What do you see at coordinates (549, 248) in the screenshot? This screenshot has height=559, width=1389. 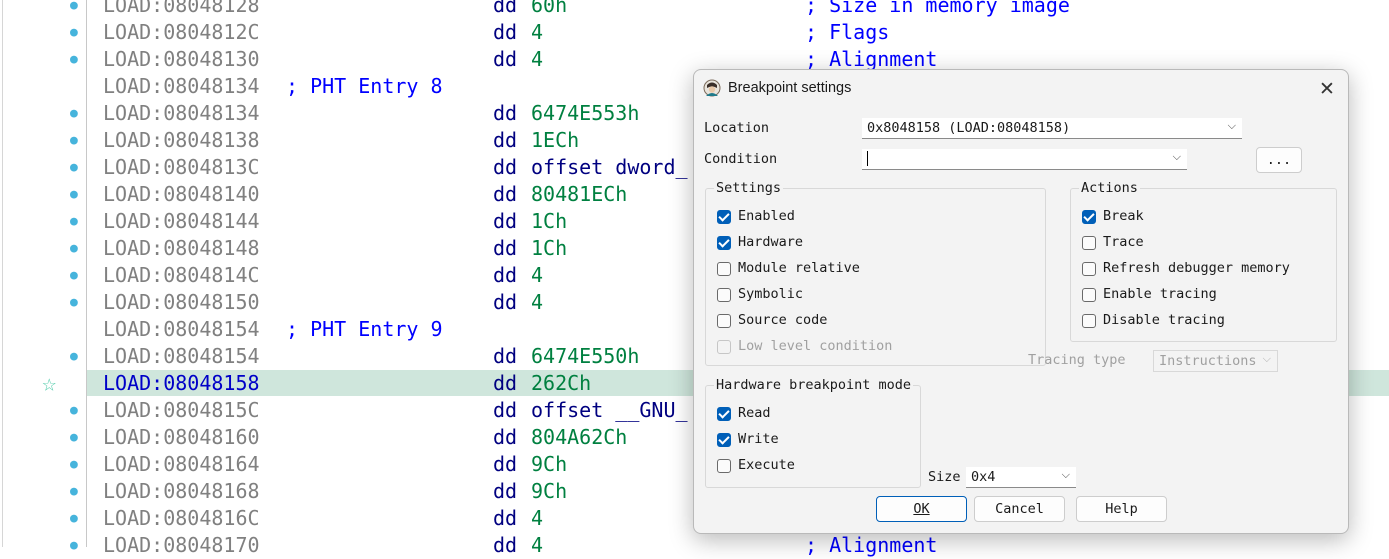 I see `row-operand: 1Ch` at bounding box center [549, 248].